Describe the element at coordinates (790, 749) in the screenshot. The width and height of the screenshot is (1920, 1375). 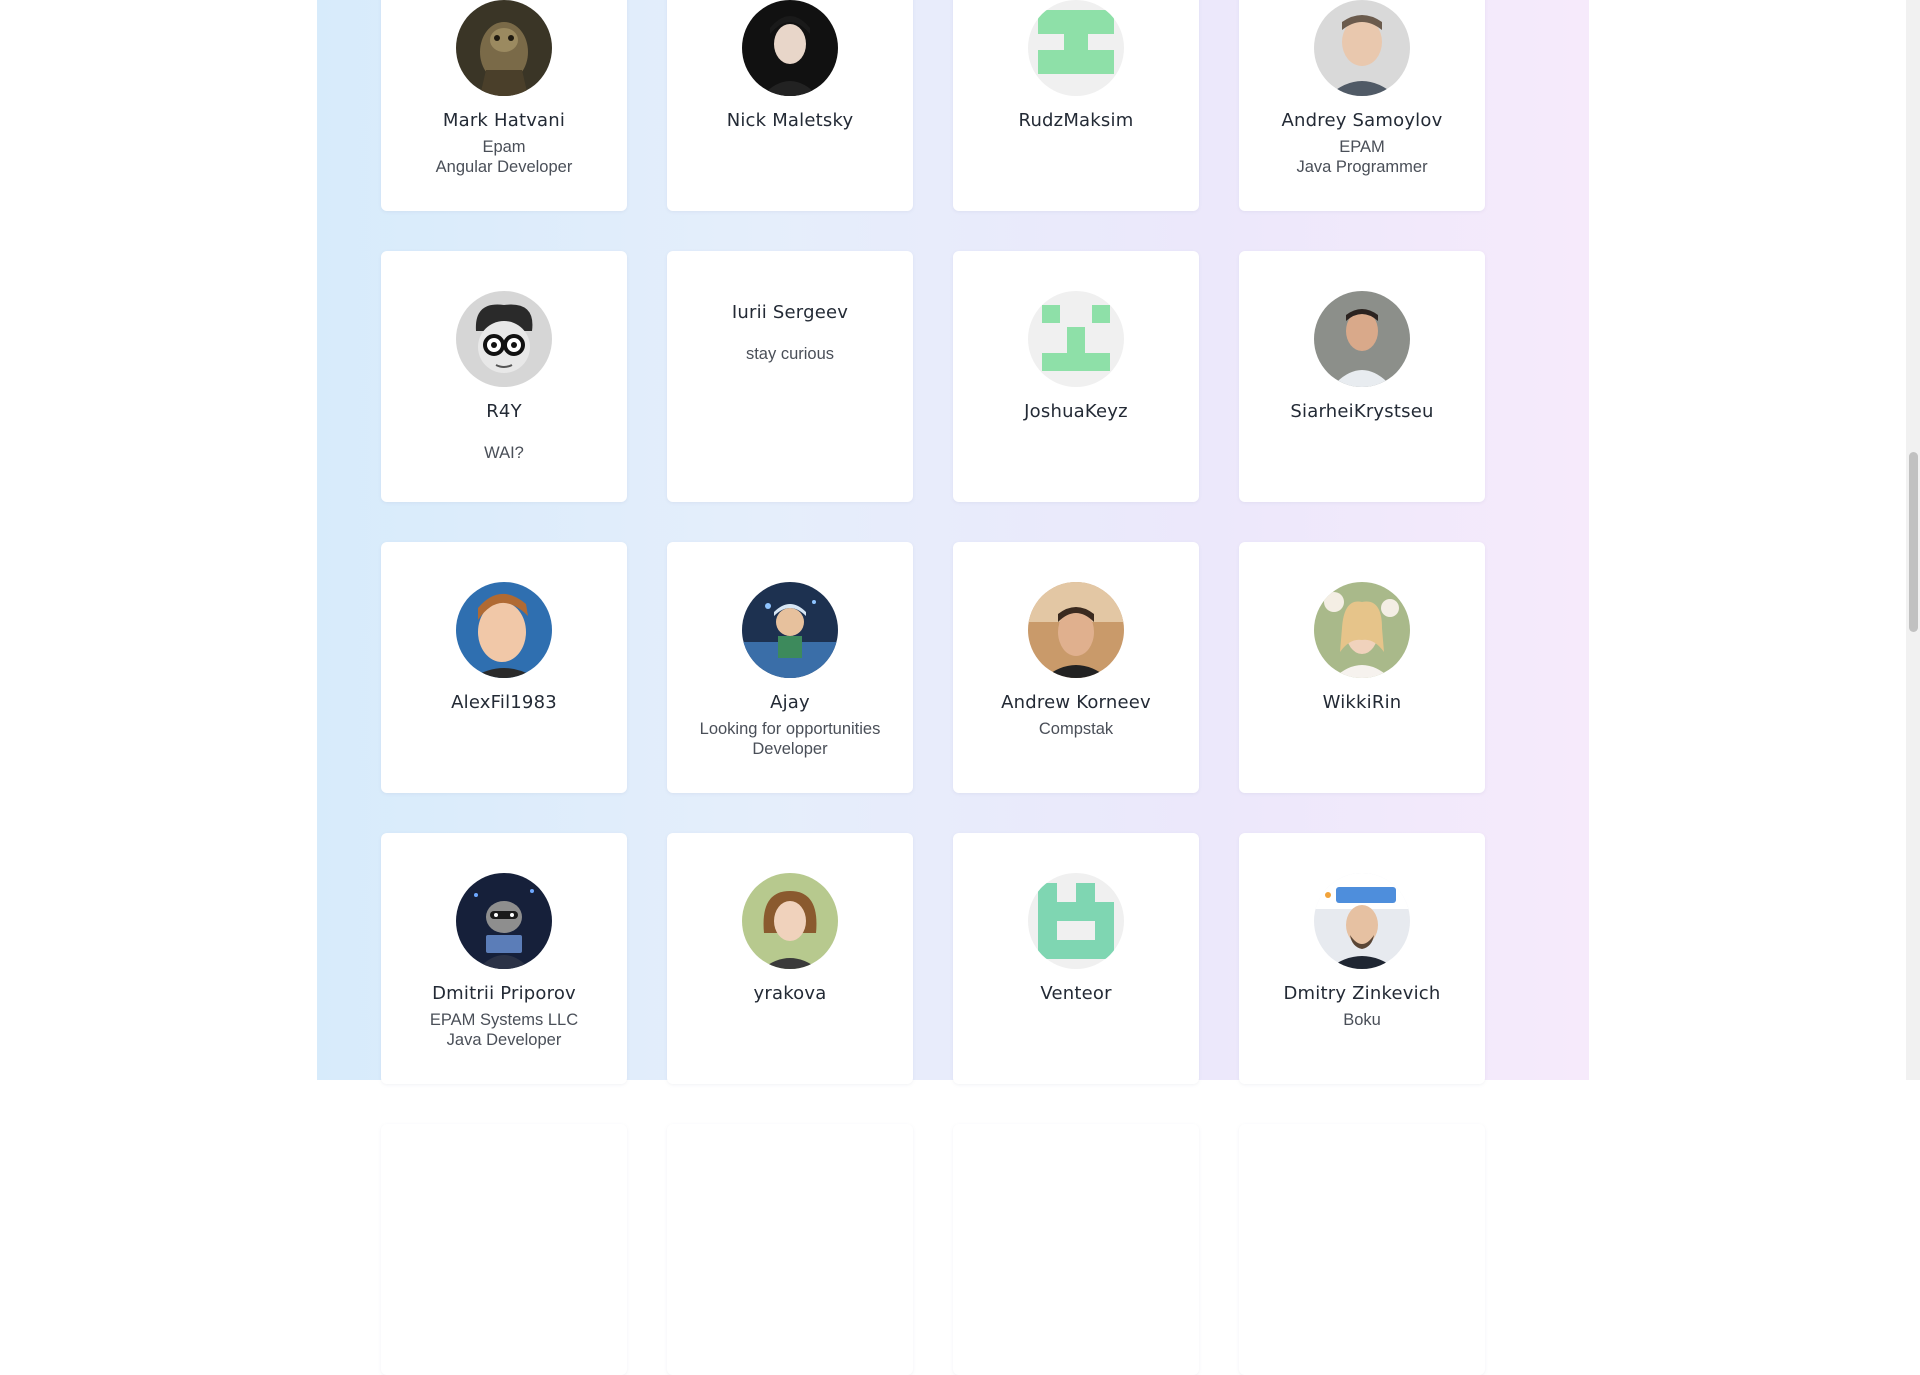
I see `member-role: Developer` at that location.